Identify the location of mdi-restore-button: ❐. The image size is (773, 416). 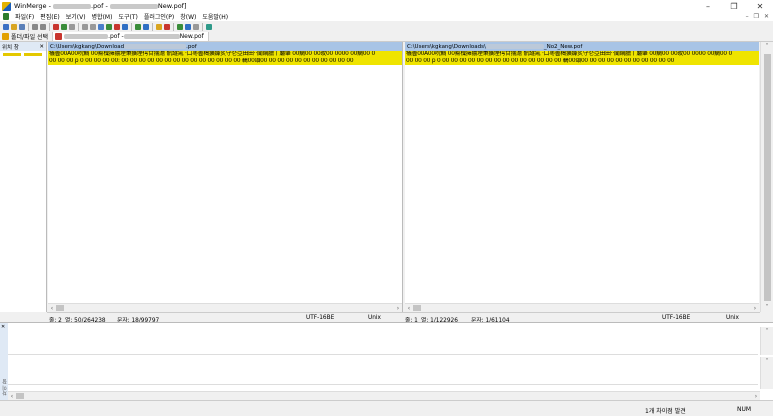
(756, 16).